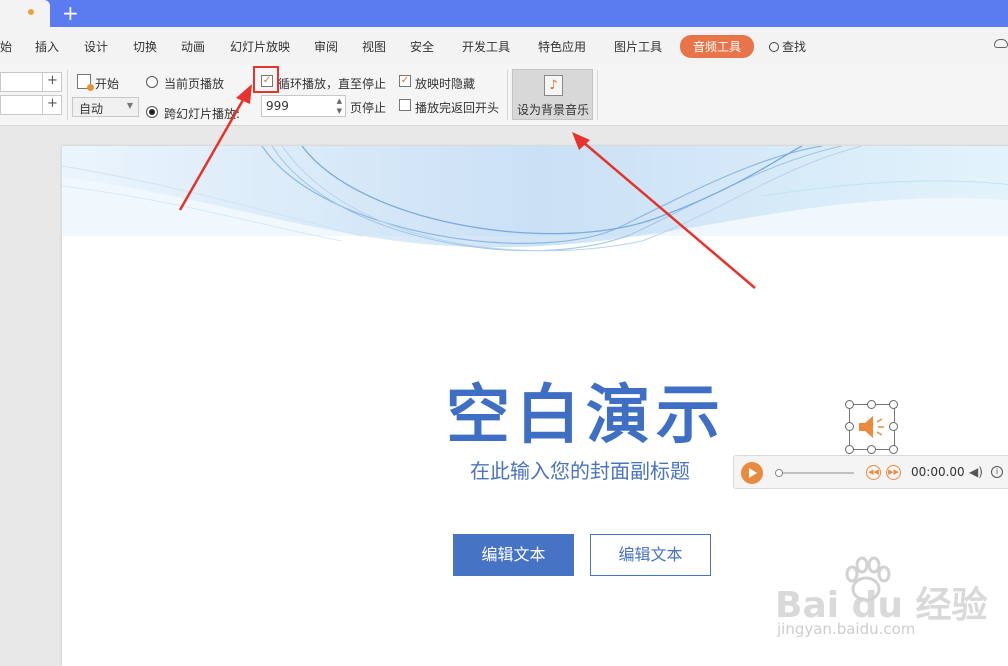  I want to click on current-page-label: 当前页播放, so click(194, 84).